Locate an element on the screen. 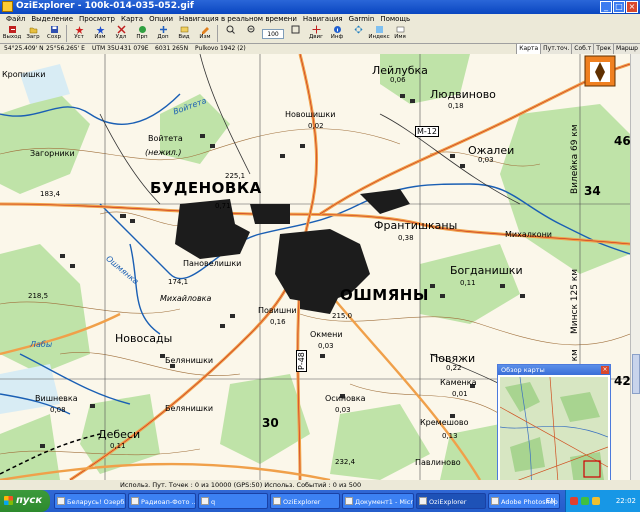 This screenshot has width=640, height=512. distance-label: Минск 125 км is located at coordinates (575, 301).